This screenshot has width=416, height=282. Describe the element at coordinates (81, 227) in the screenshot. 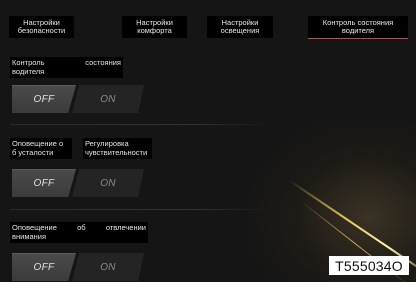

I see `label-word: об` at that location.